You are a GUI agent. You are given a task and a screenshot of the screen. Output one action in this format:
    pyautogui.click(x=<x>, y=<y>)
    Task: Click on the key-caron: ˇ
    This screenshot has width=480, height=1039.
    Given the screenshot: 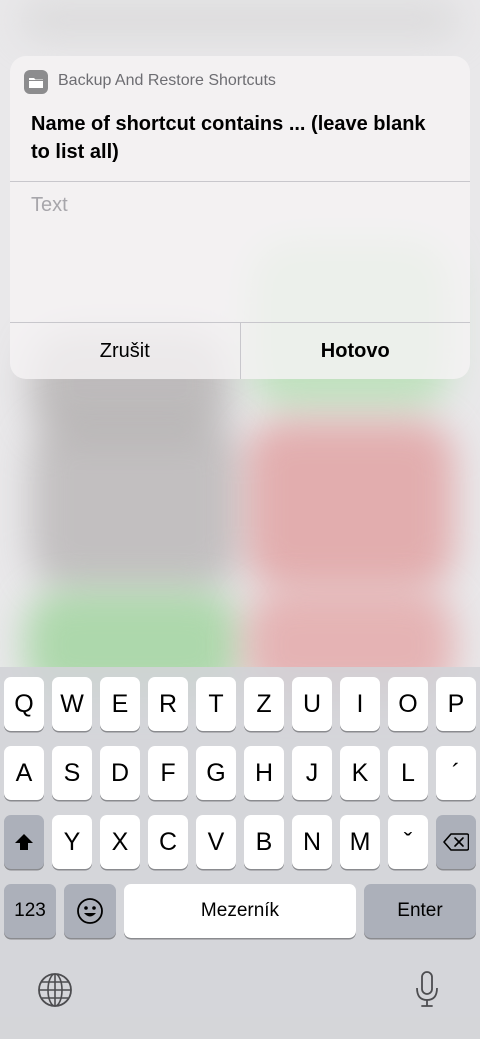 What is the action you would take?
    pyautogui.click(x=408, y=842)
    